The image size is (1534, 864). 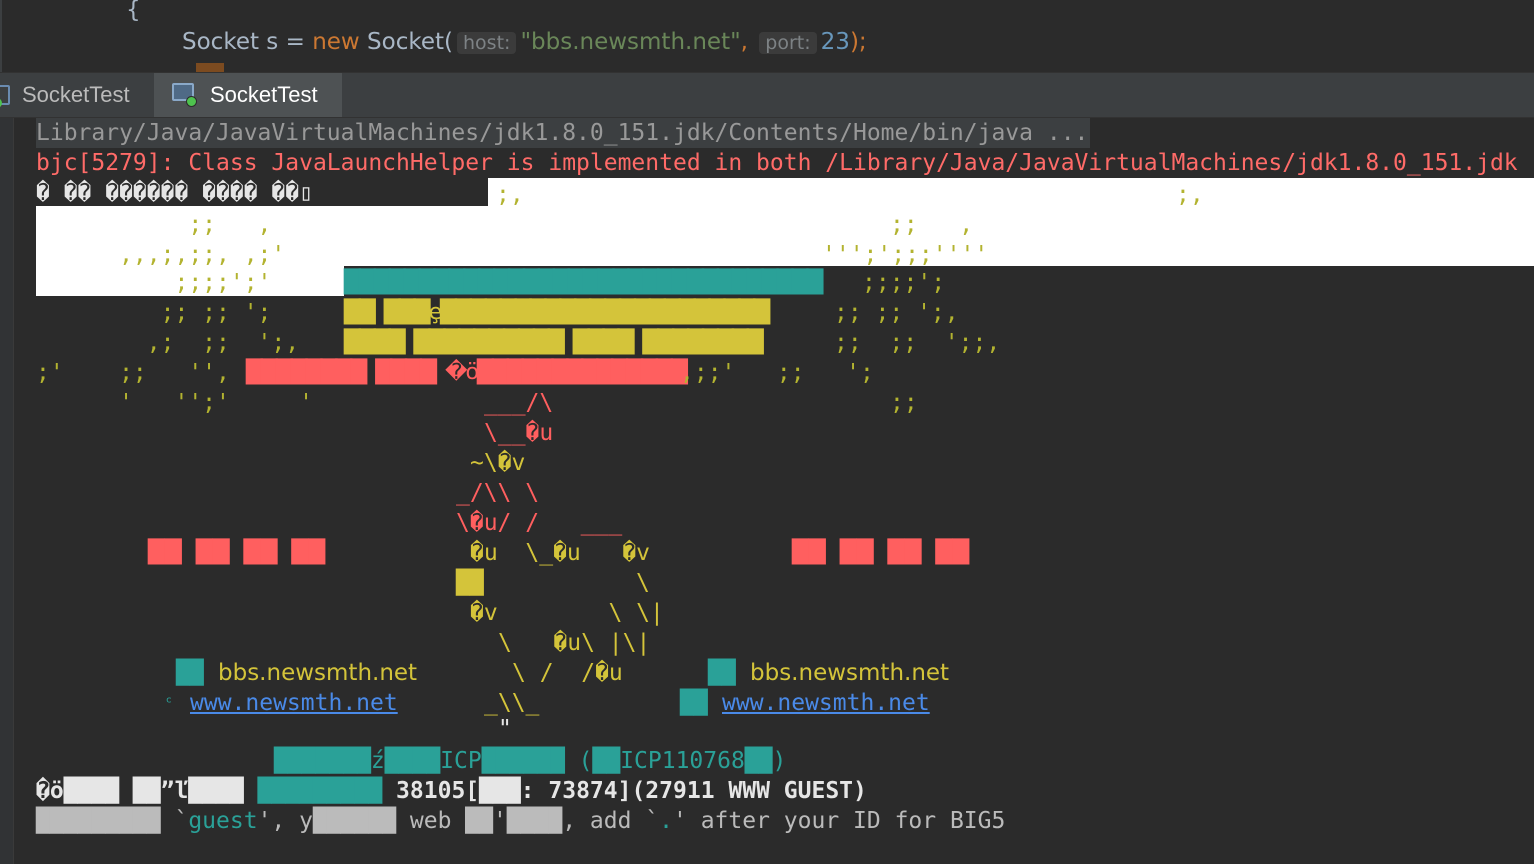 What do you see at coordinates (630, 42) in the screenshot?
I see `code-host-string: "bbs.newsmth.net"` at bounding box center [630, 42].